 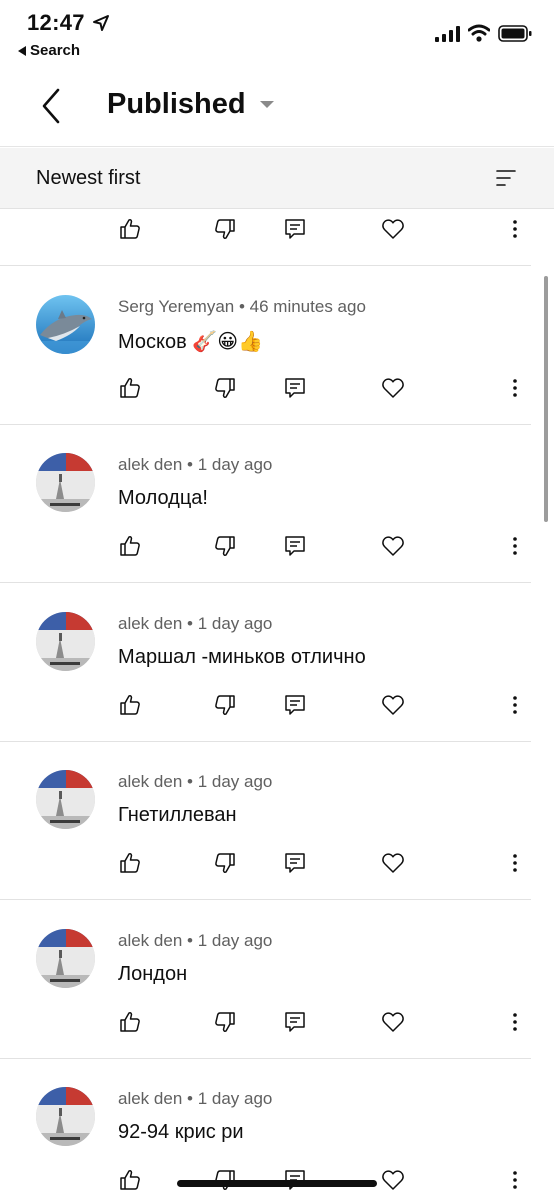 I want to click on sort-bar: Newest first, so click(x=277, y=178).